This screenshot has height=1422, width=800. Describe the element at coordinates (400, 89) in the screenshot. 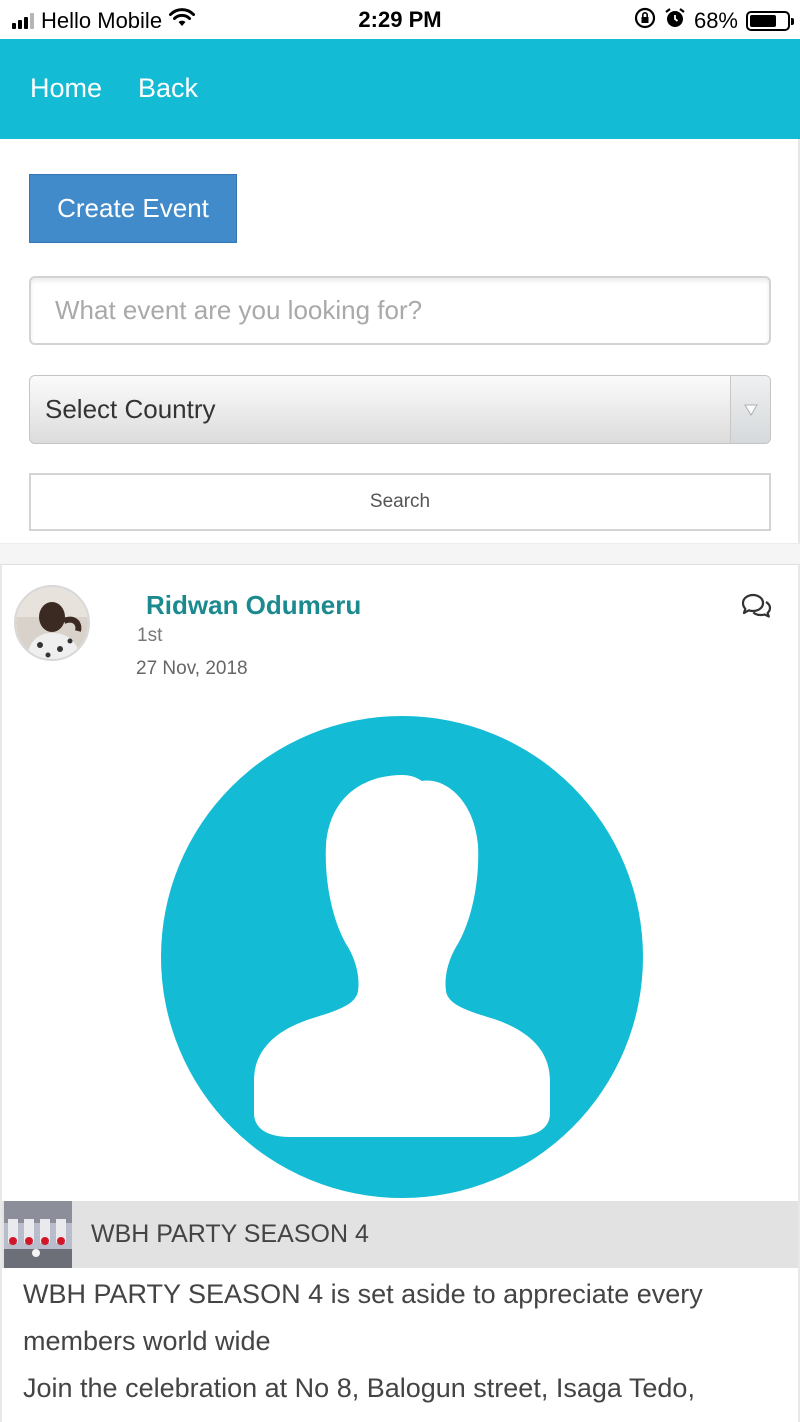

I see `top-navbar: Home Back` at that location.